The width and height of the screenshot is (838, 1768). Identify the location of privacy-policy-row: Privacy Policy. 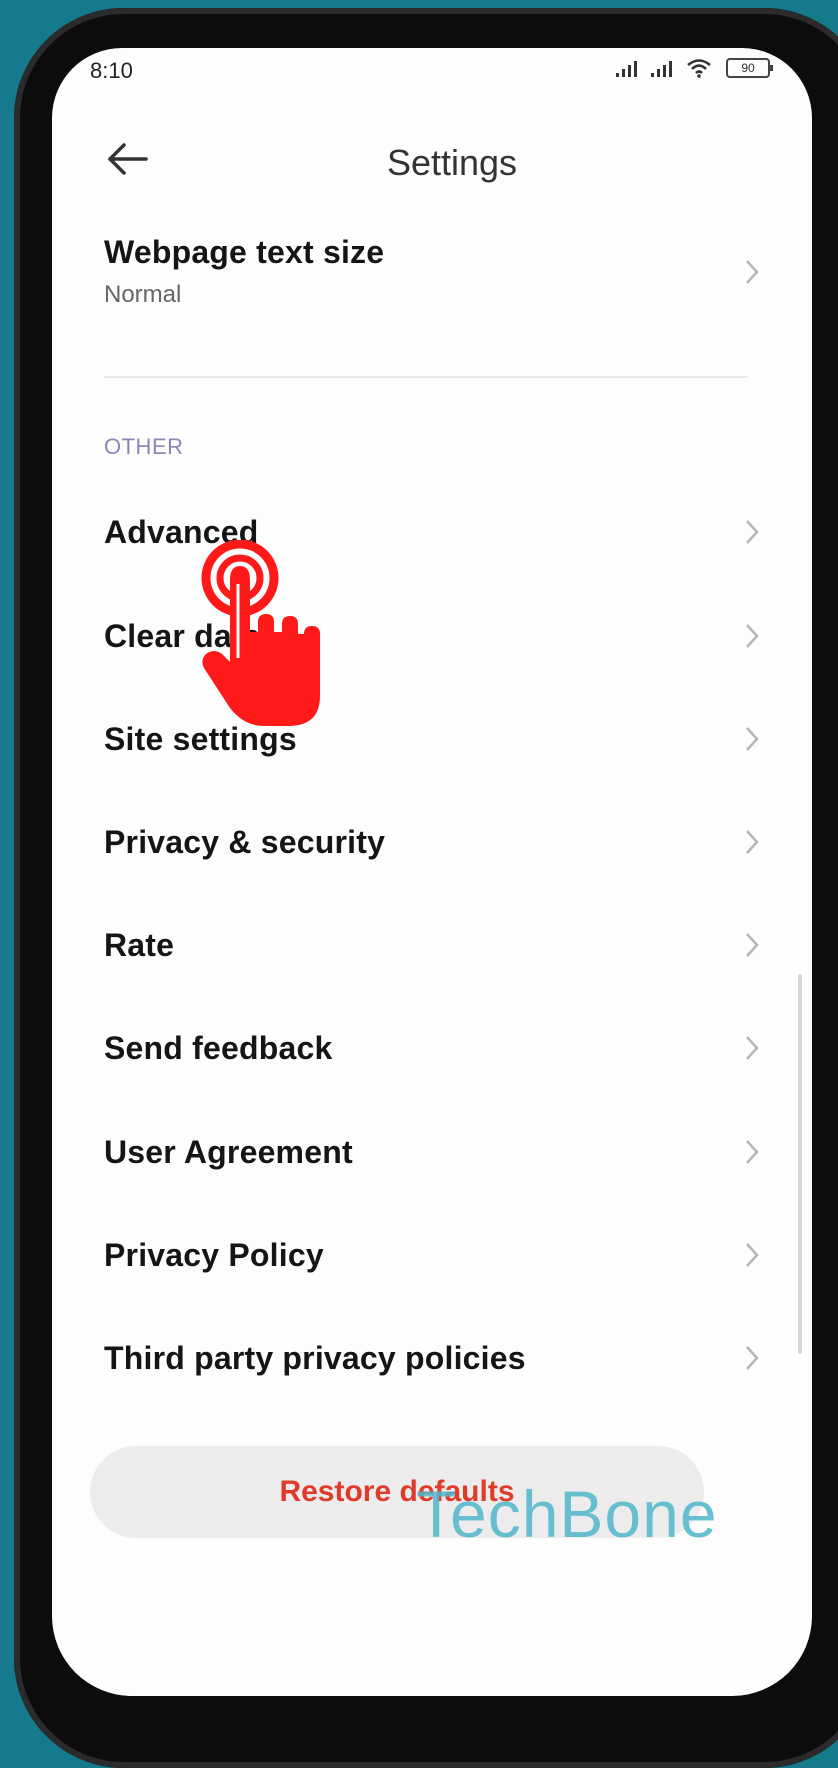
(432, 1255).